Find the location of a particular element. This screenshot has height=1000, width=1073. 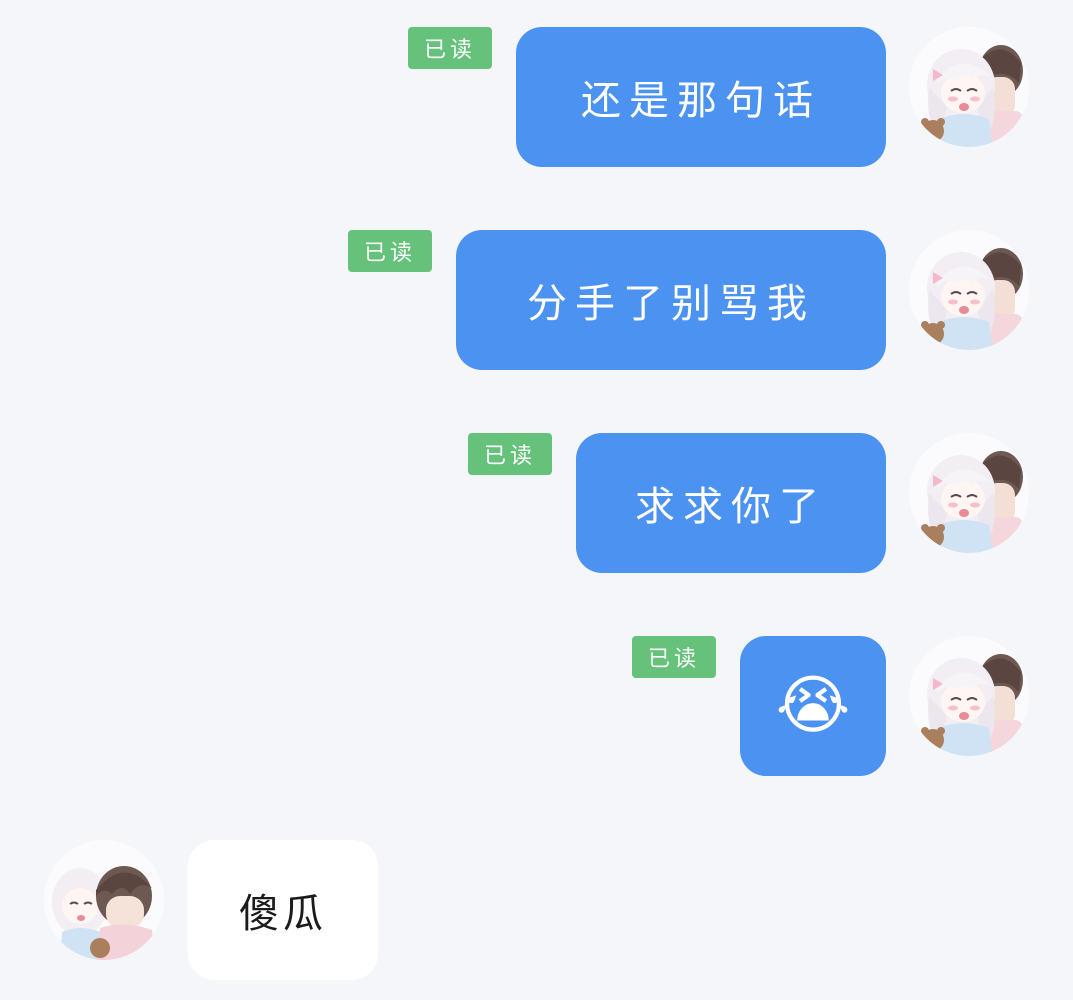

outgoing-message-bubble: 分手了别骂我 is located at coordinates (671, 300).